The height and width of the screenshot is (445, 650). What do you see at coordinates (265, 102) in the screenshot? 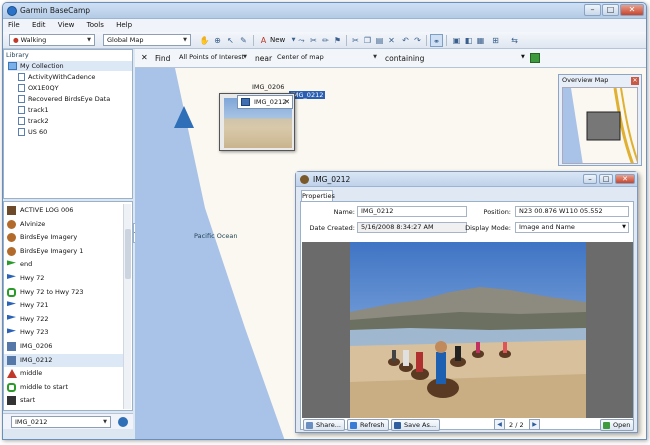
I see `bubble-title-tab: IMG_0212 ✕` at bounding box center [265, 102].